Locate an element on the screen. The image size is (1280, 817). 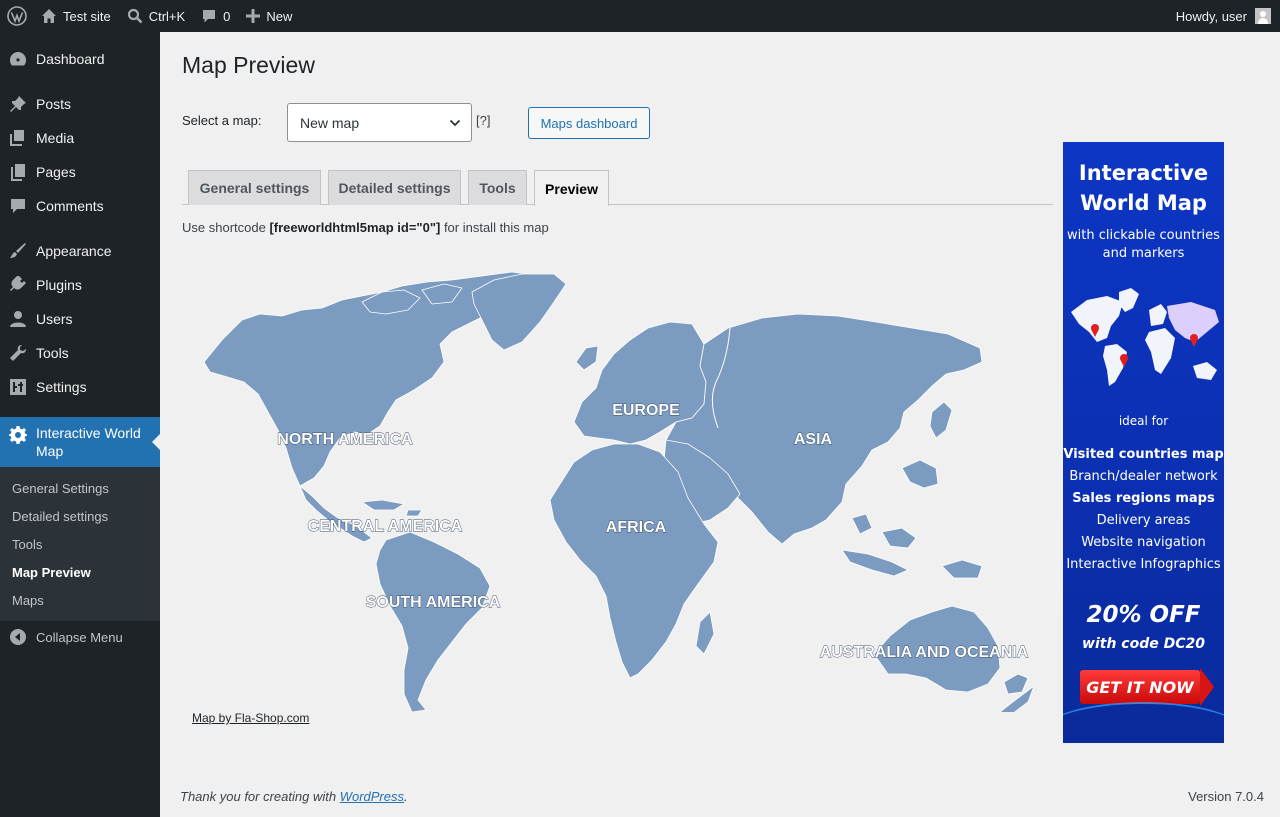
comments-link: 0 is located at coordinates (215, 16).